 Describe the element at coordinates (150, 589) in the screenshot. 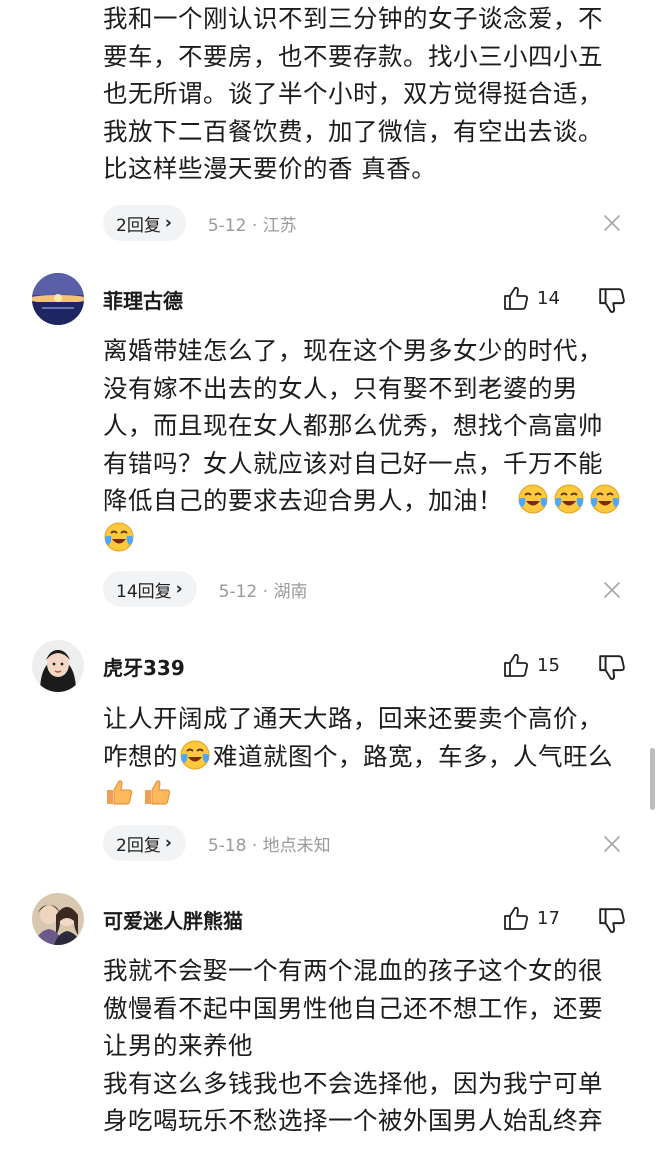

I see `reply-button: 14回复 ›` at that location.